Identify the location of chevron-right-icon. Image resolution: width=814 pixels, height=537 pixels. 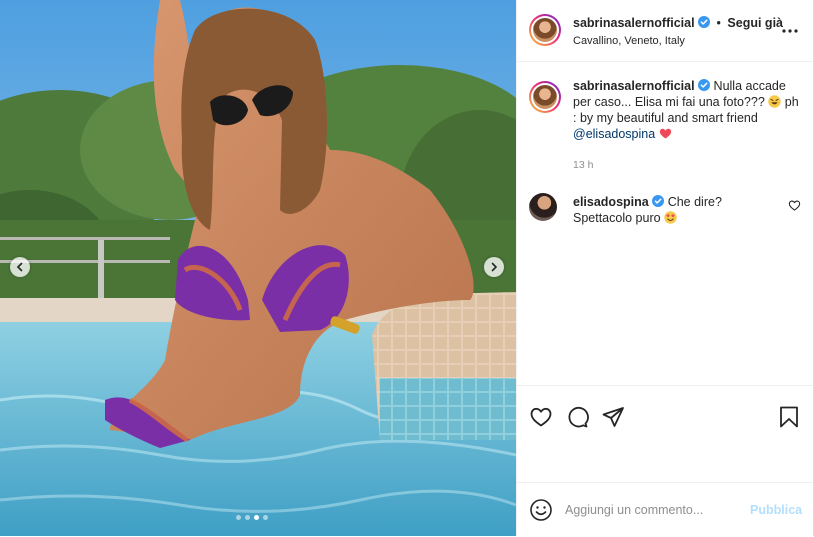
(494, 267).